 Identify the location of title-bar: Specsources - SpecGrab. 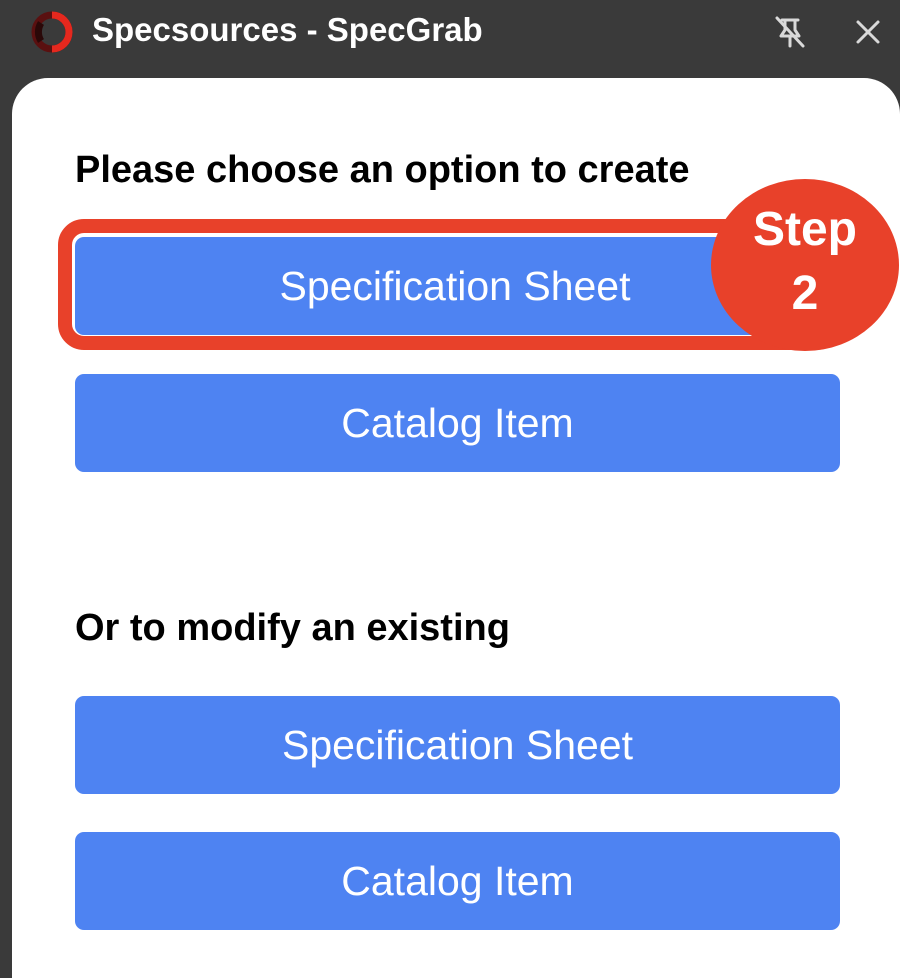
(450, 38).